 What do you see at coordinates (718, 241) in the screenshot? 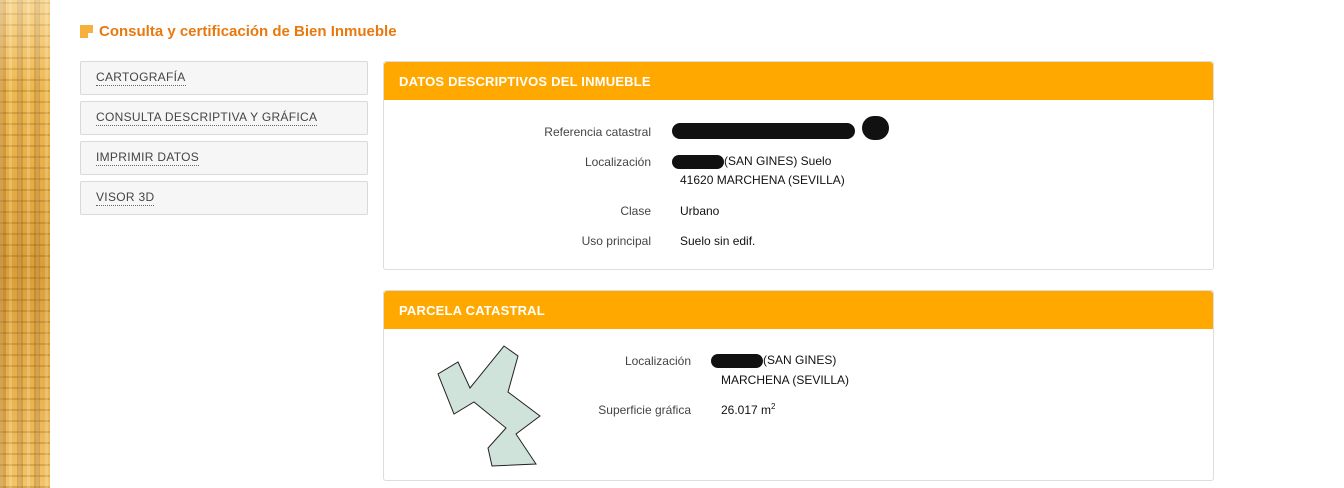
I see `uso-value: Suelo sin edif.` at bounding box center [718, 241].